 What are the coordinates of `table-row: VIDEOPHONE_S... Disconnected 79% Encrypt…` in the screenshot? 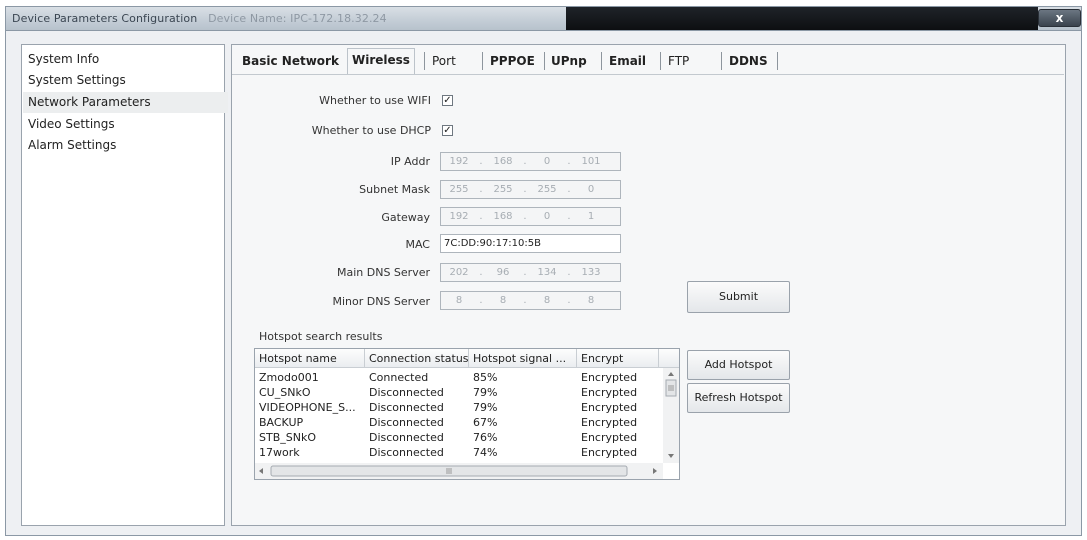 It's located at (461, 408).